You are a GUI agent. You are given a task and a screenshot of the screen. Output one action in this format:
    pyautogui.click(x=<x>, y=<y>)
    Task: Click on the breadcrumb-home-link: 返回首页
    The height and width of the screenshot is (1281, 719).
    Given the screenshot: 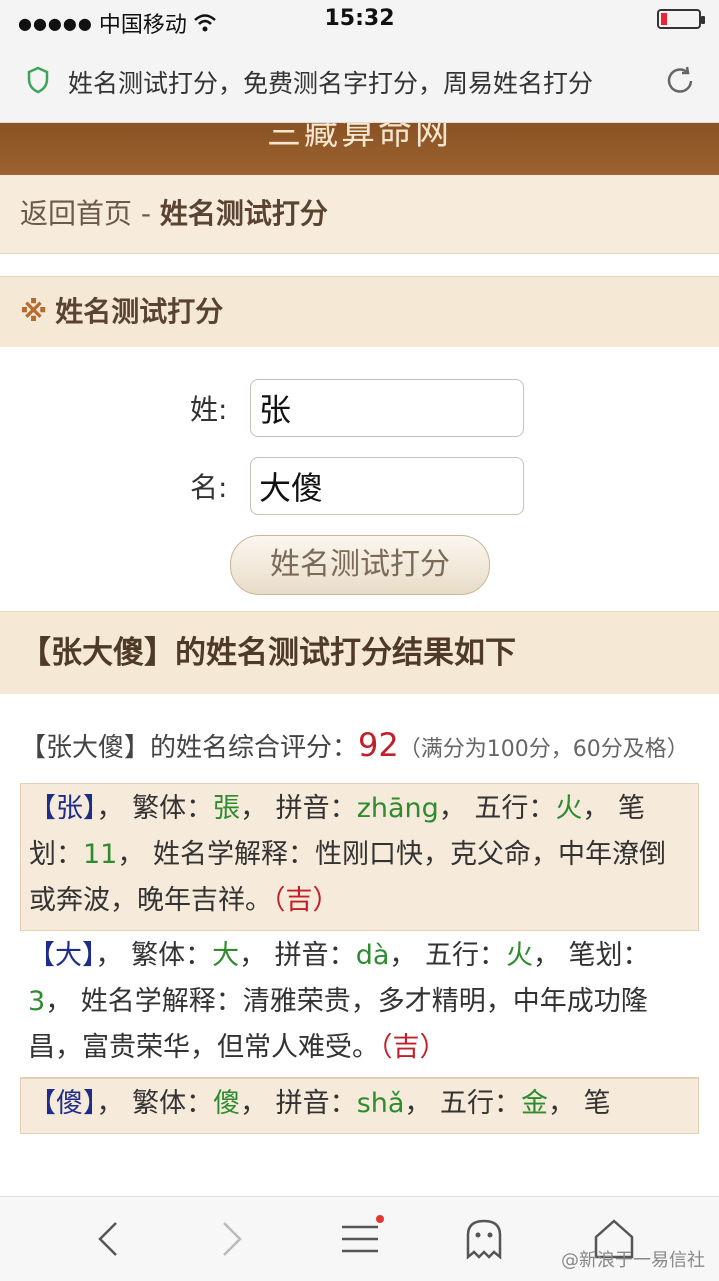 What is the action you would take?
    pyautogui.click(x=76, y=213)
    